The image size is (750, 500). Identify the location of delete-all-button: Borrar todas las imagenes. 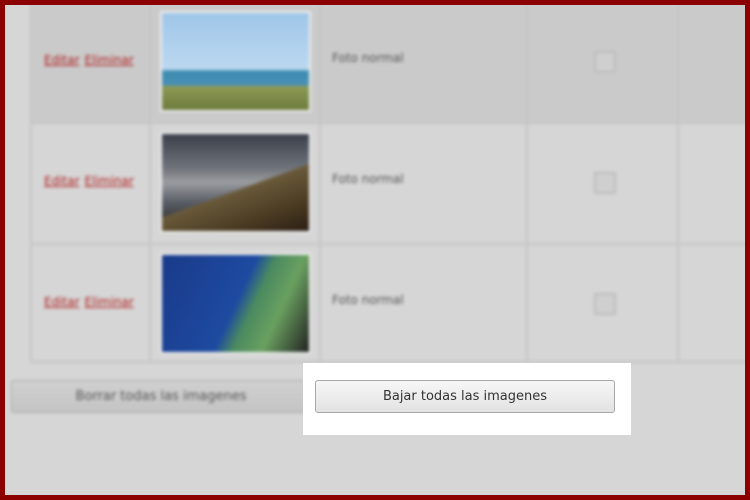
(161, 396).